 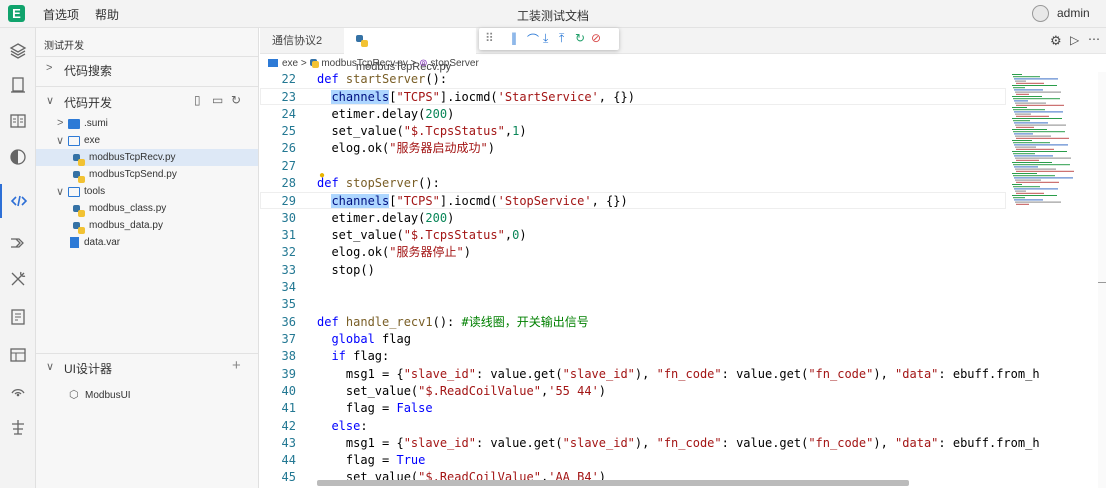 What do you see at coordinates (18, 157) in the screenshot?
I see `contrast-icon` at bounding box center [18, 157].